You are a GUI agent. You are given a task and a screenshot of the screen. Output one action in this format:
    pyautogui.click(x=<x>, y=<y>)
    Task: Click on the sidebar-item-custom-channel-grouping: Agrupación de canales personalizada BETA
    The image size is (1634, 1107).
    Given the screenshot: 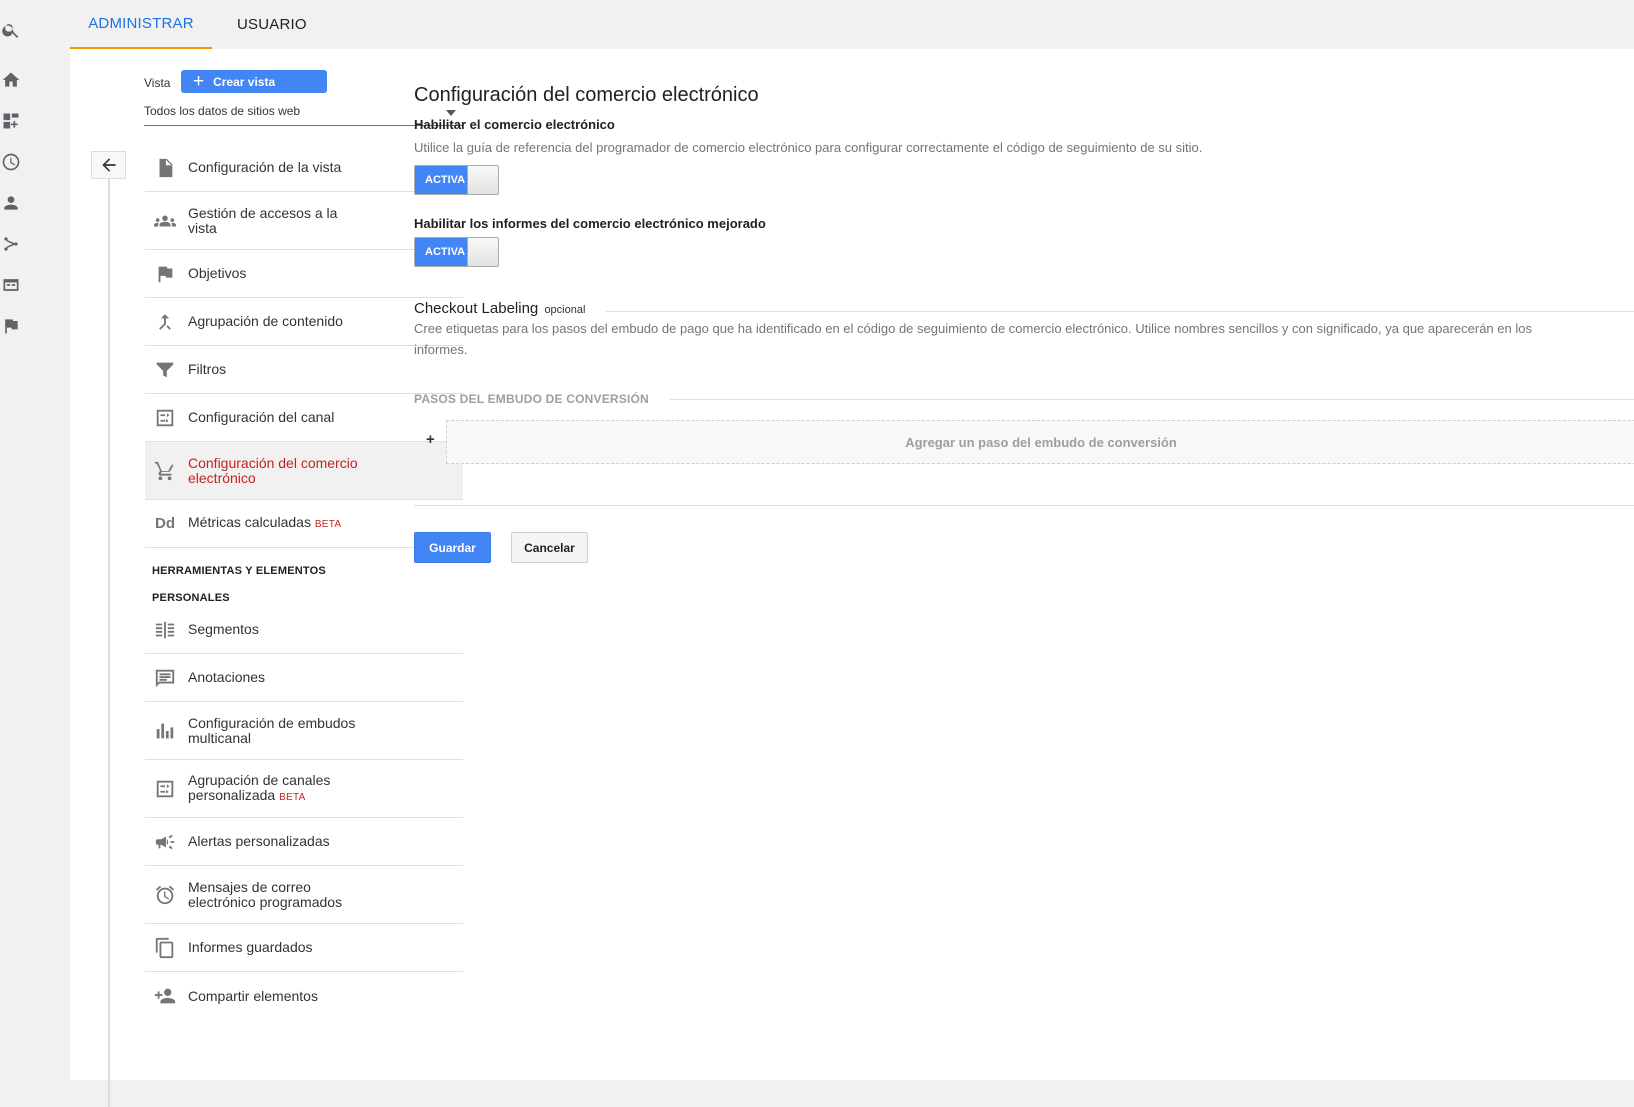 What is the action you would take?
    pyautogui.click(x=304, y=789)
    